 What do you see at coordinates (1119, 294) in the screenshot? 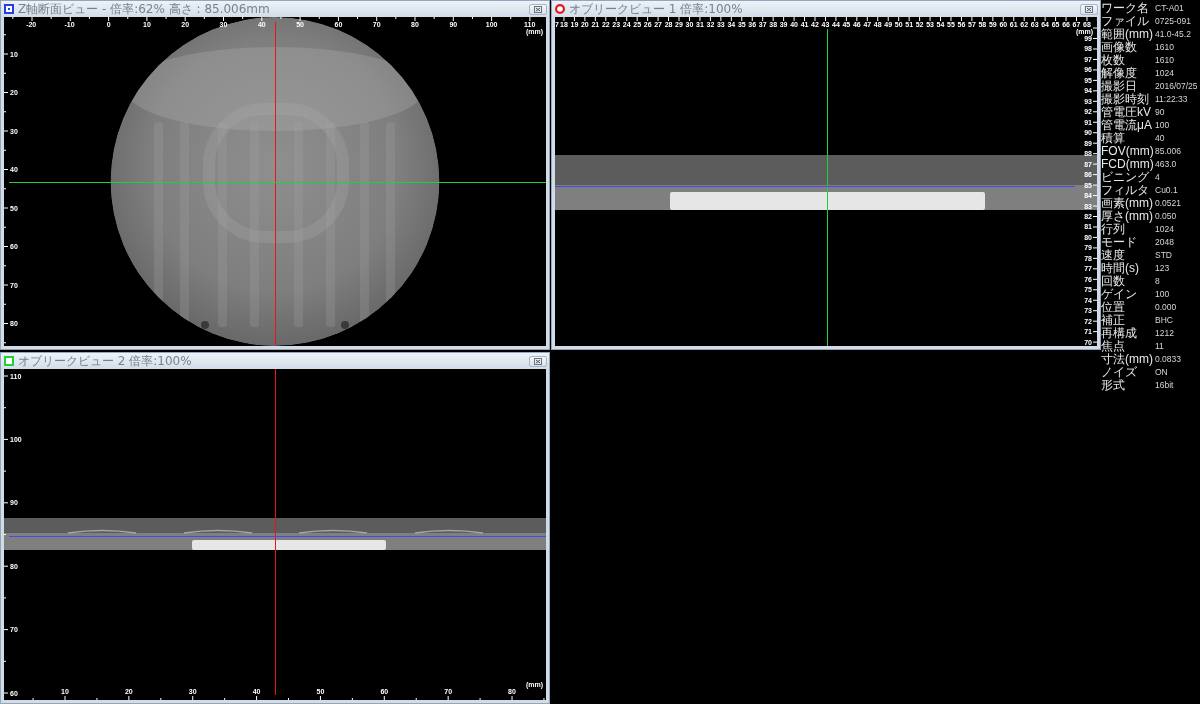
I see `info-label: ゲイン` at bounding box center [1119, 294].